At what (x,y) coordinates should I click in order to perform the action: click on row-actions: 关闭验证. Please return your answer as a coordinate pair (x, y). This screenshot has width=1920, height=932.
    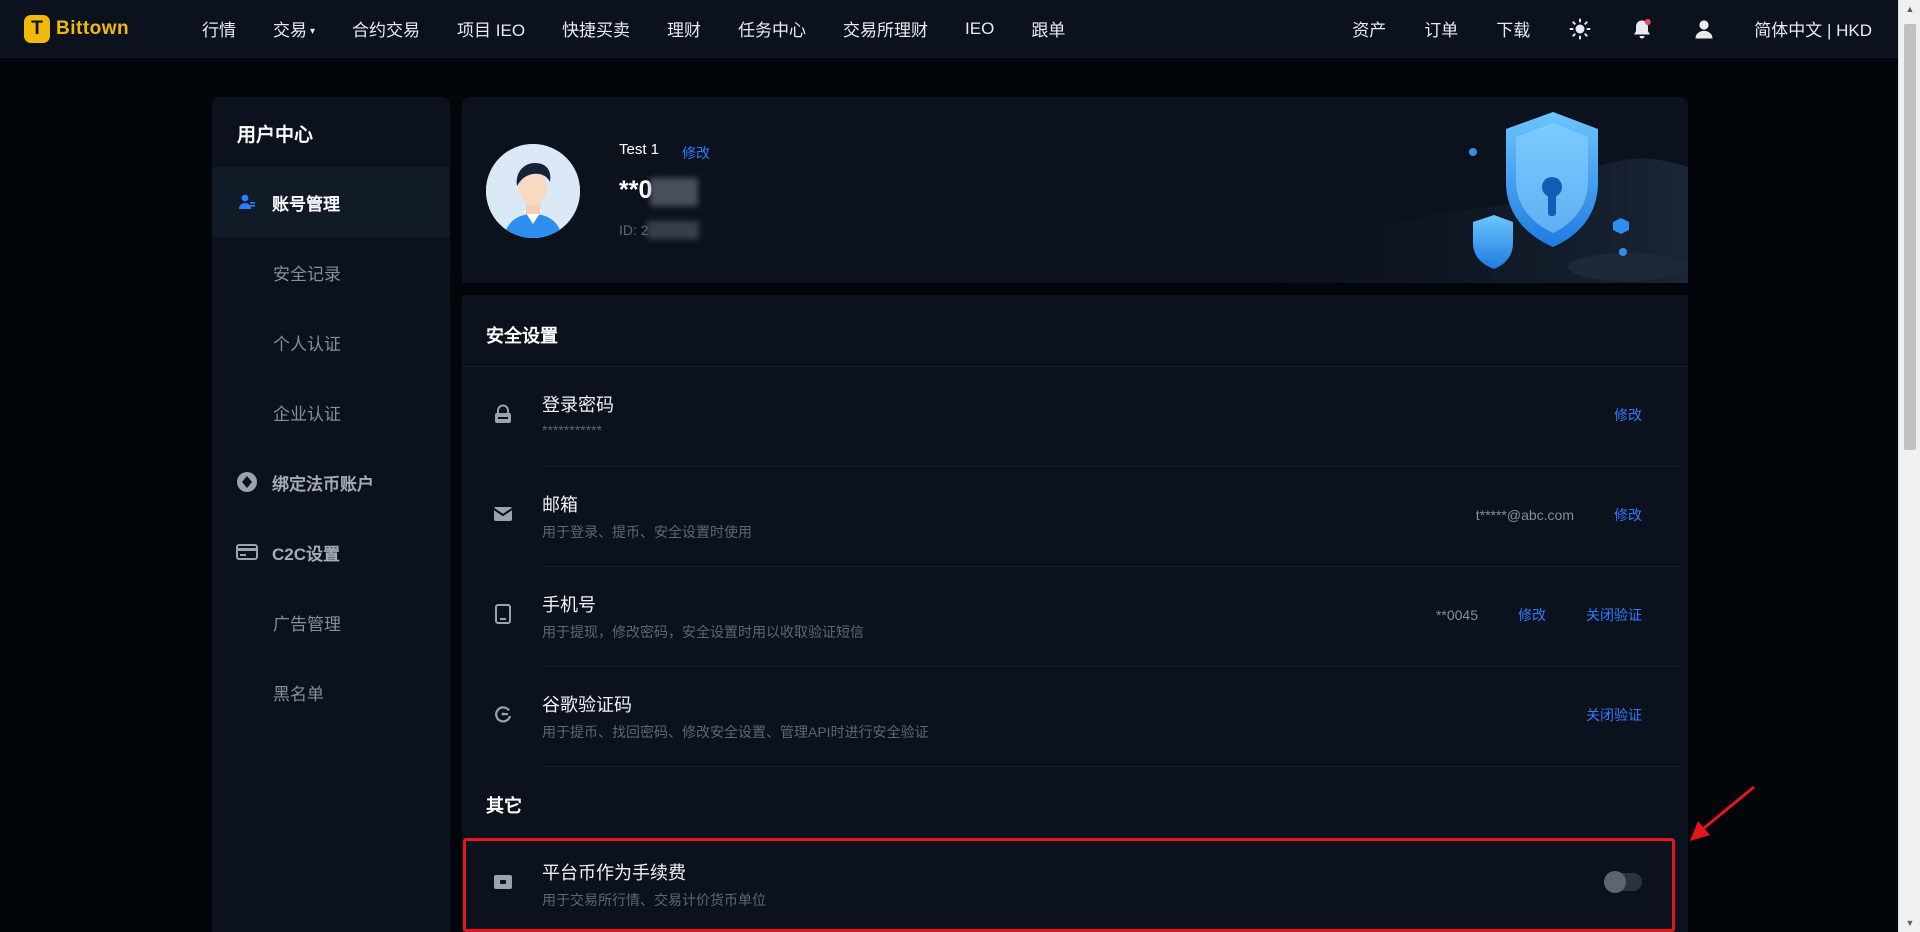
    Looking at the image, I should click on (1614, 715).